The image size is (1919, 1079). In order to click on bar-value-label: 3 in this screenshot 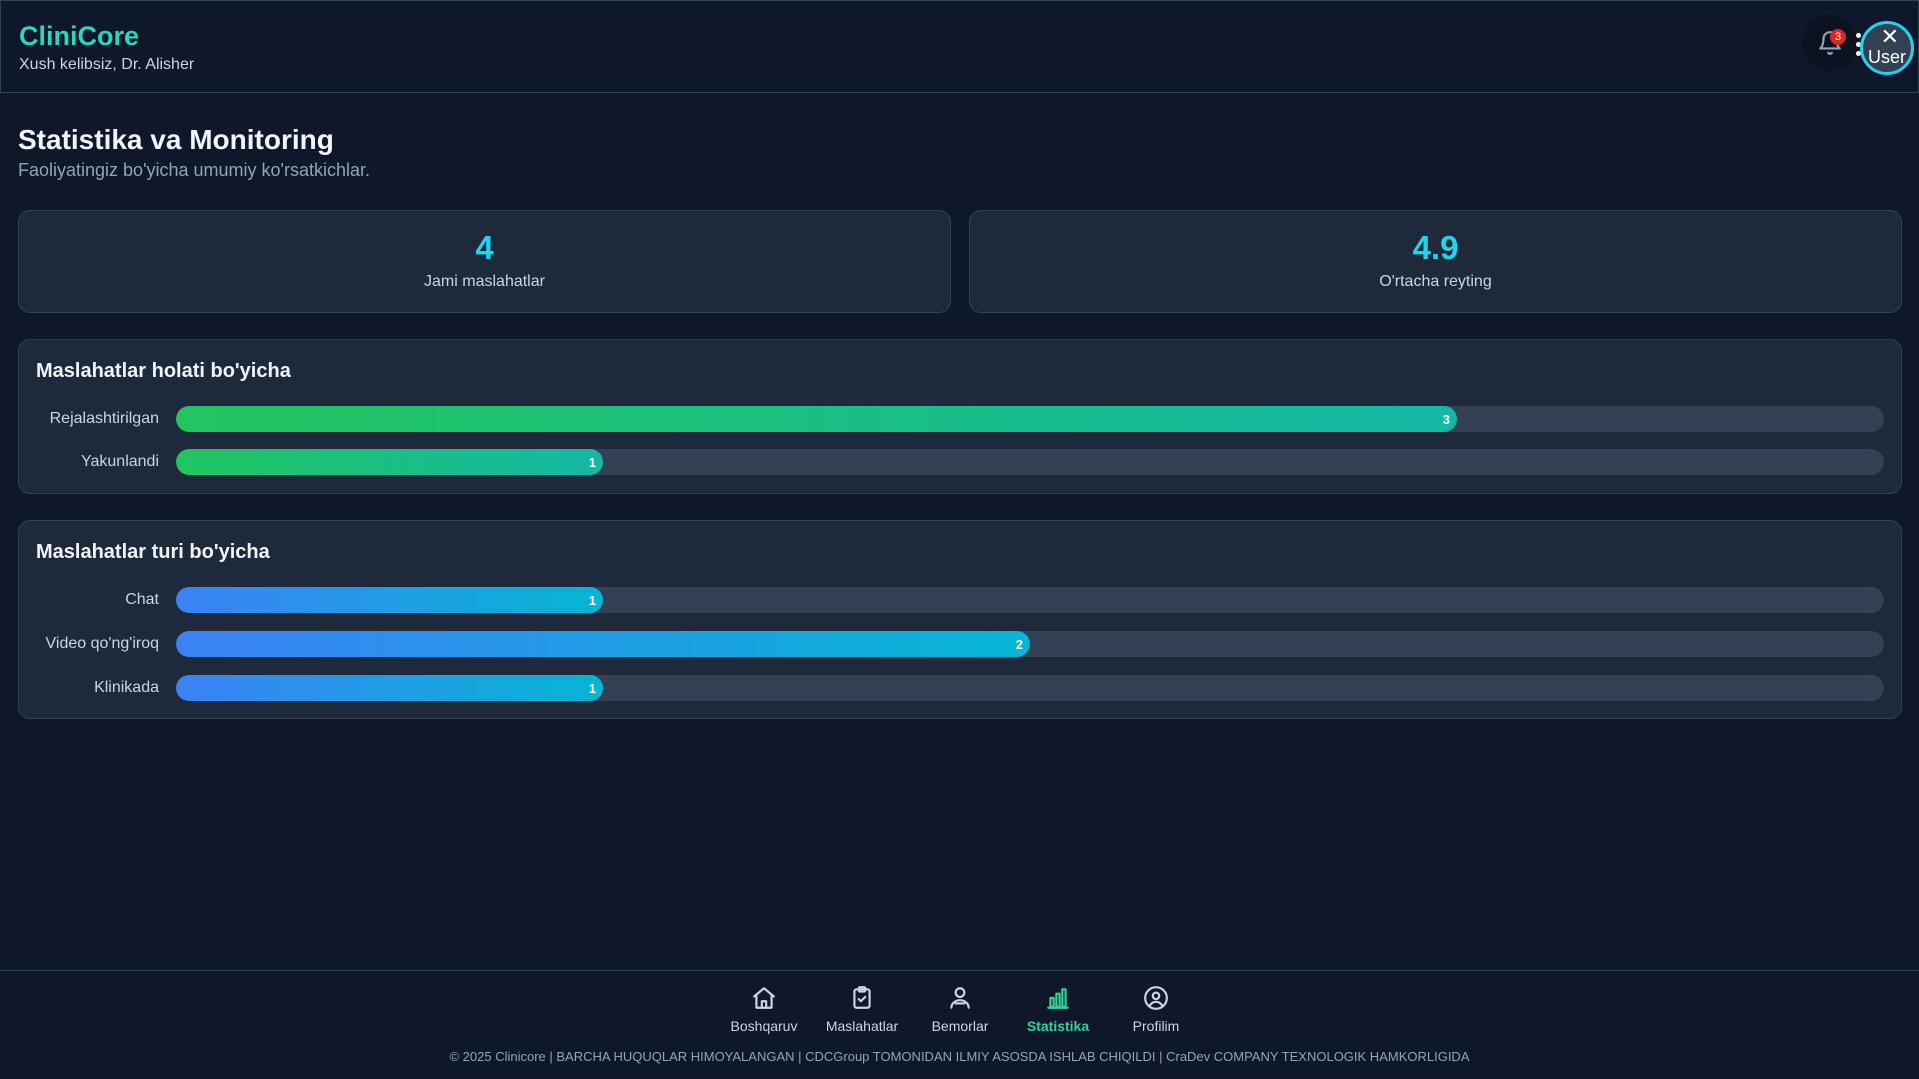, I will do `click(1446, 419)`.